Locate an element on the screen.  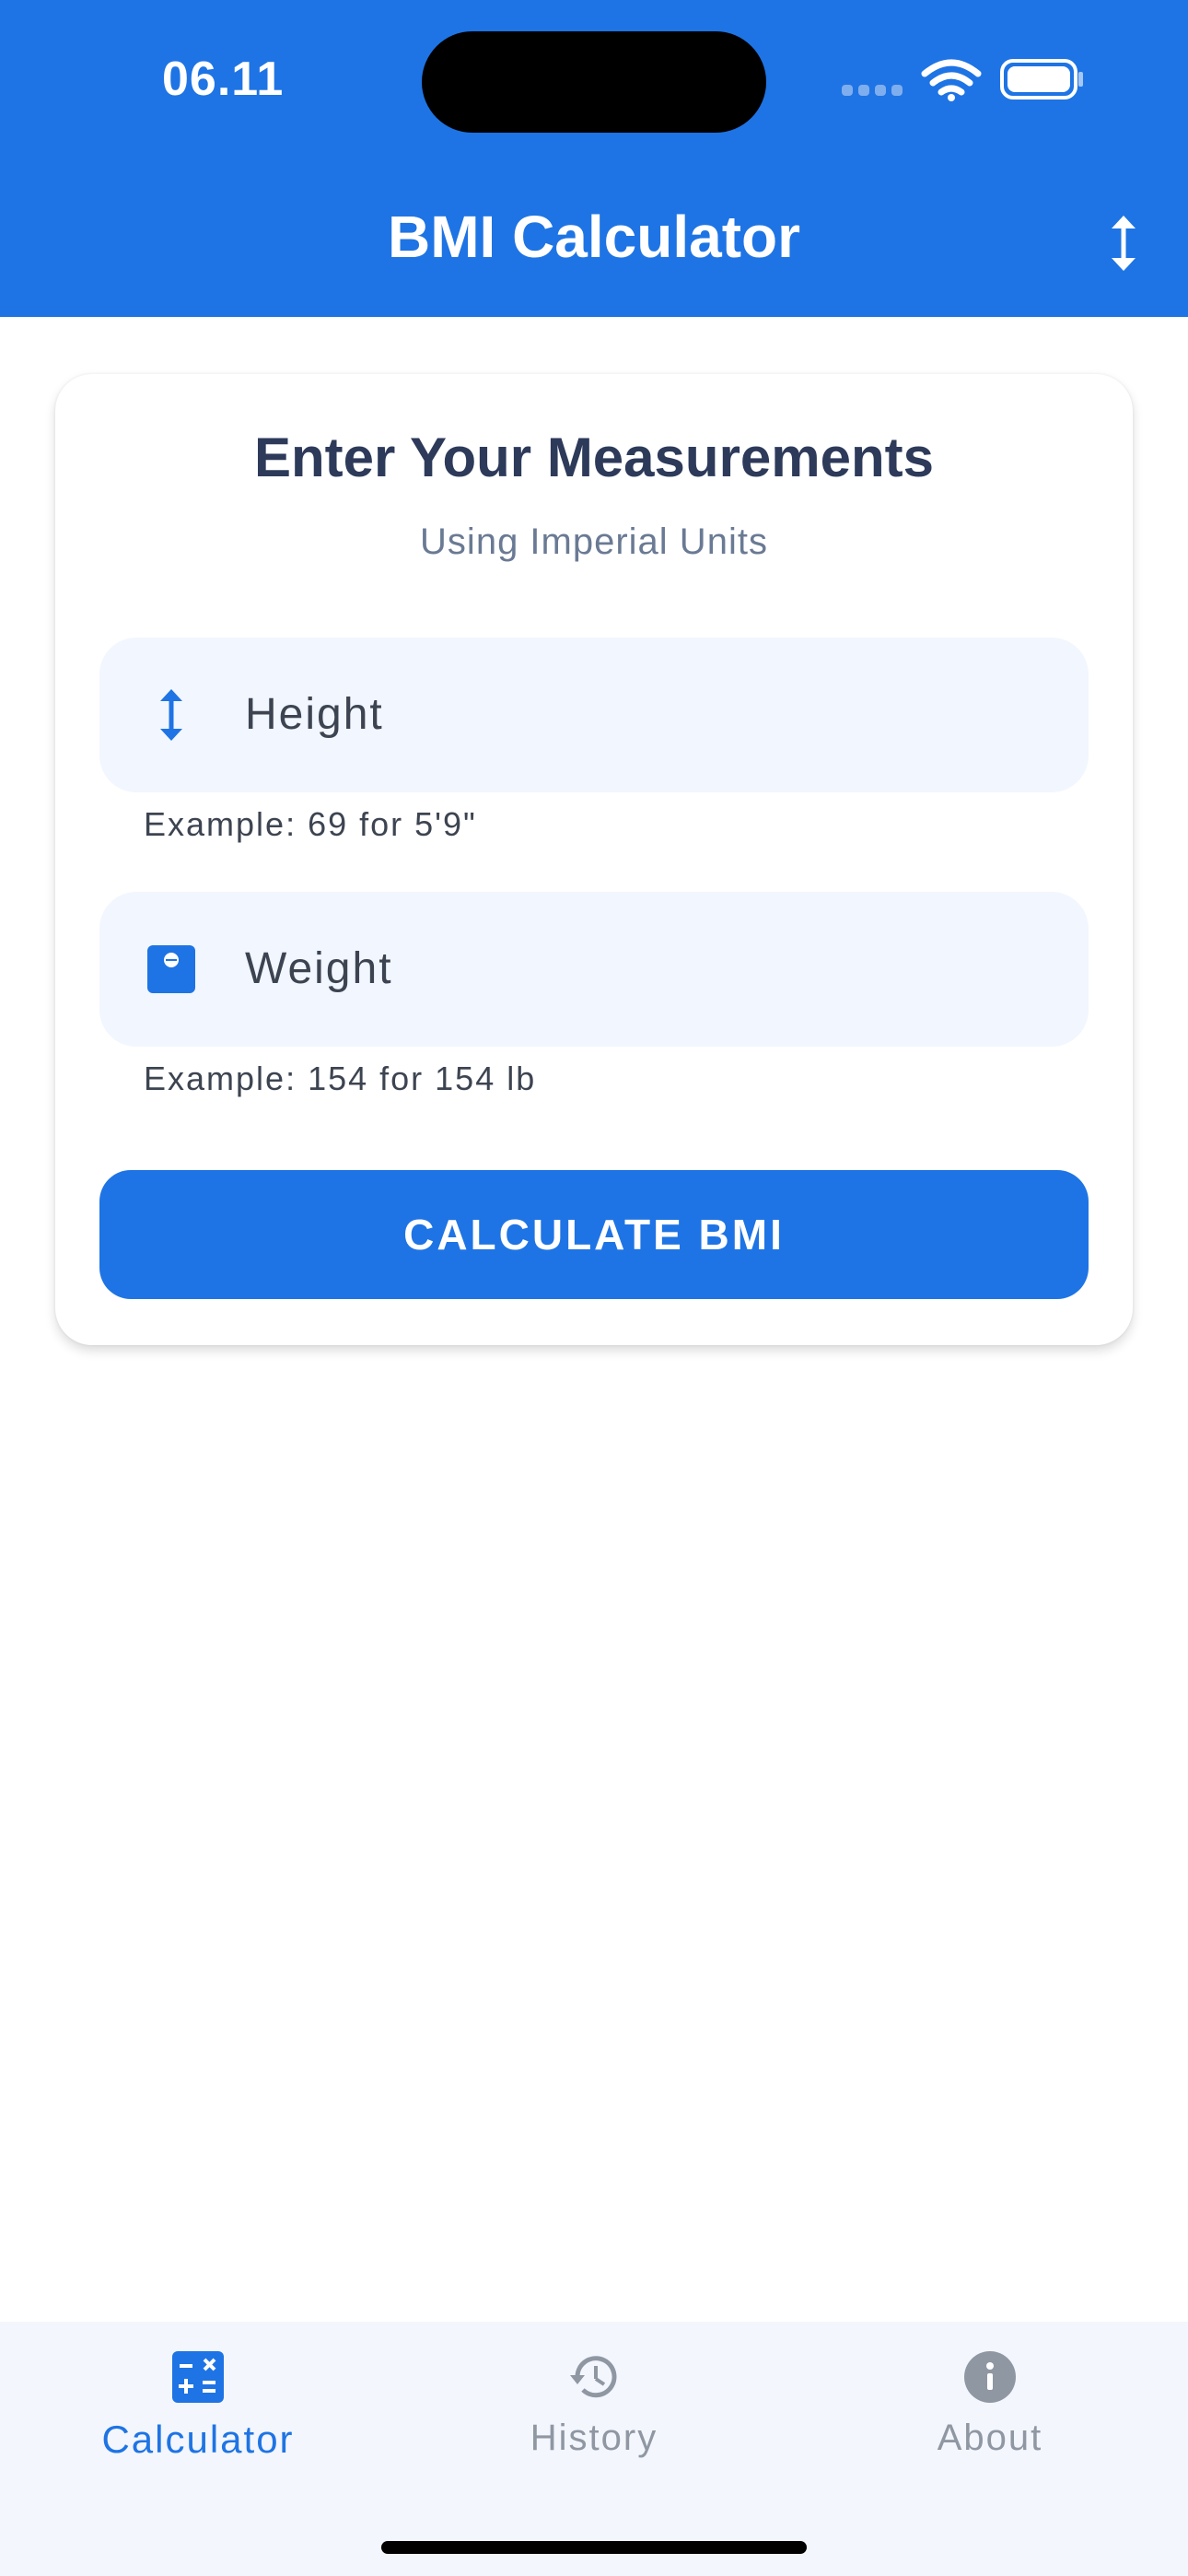
app-header: 06.11 BMI Calculator is located at coordinates (594, 158).